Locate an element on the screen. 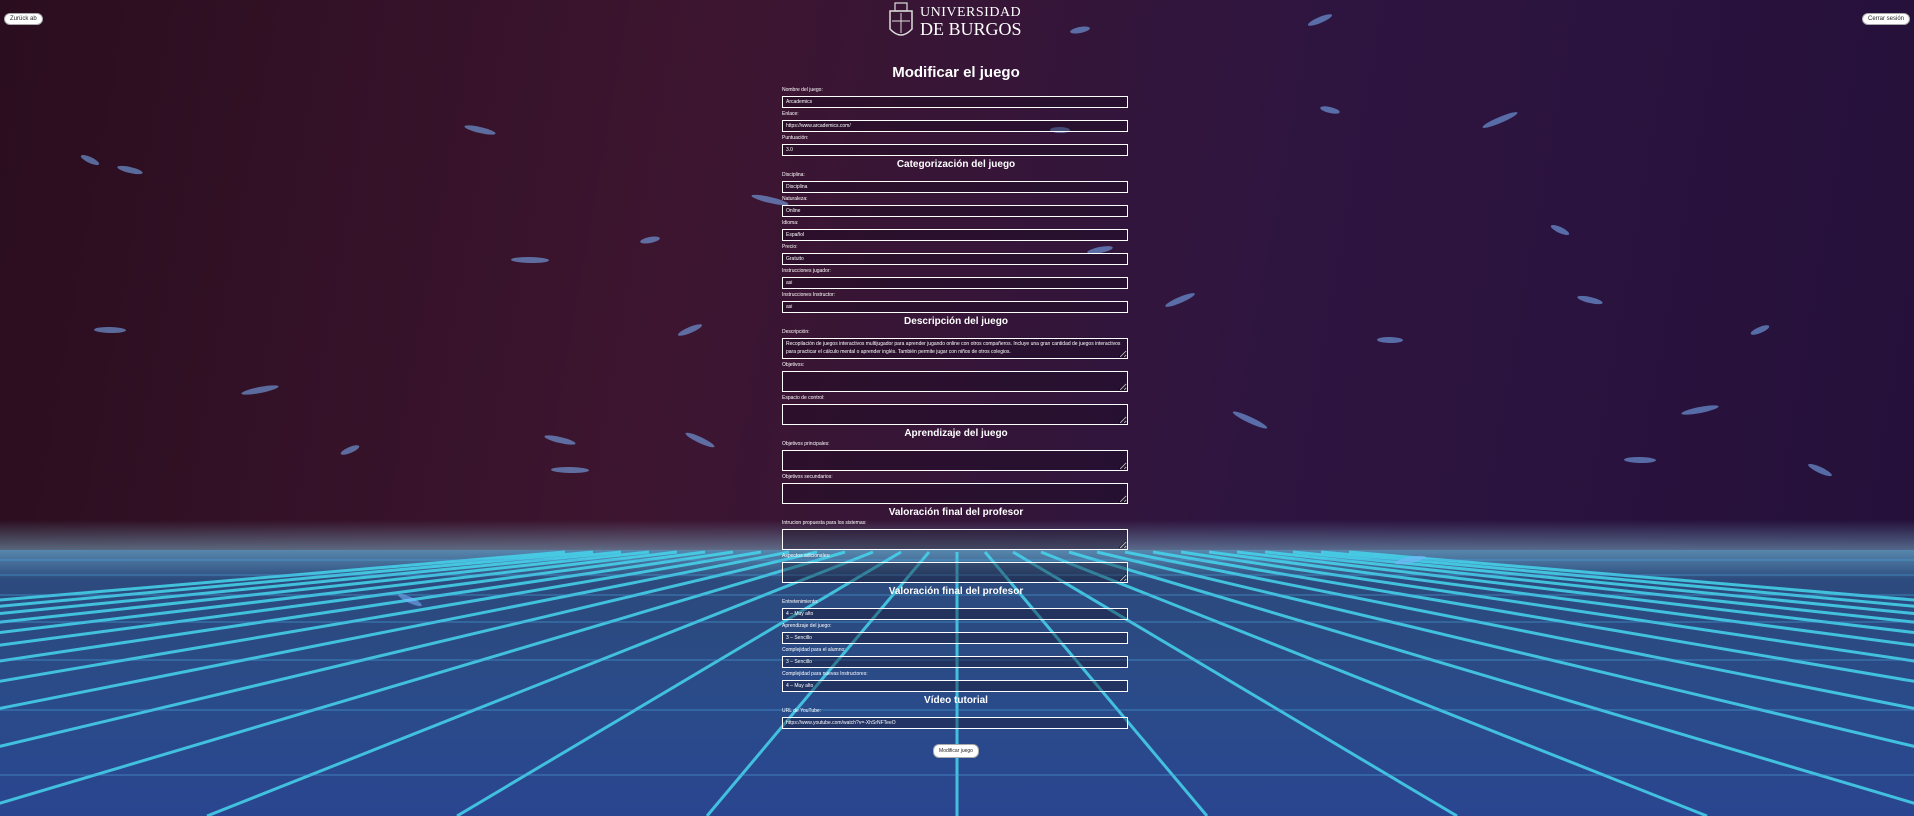 The height and width of the screenshot is (816, 1914). naturaleza-input is located at coordinates (955, 211).